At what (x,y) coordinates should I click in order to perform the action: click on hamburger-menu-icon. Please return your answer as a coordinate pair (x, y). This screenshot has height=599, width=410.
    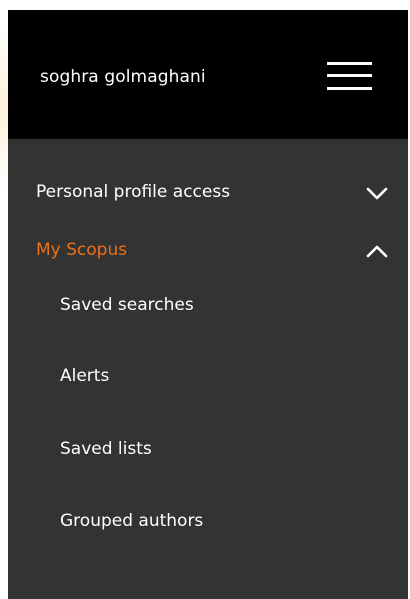
    Looking at the image, I should click on (349, 63).